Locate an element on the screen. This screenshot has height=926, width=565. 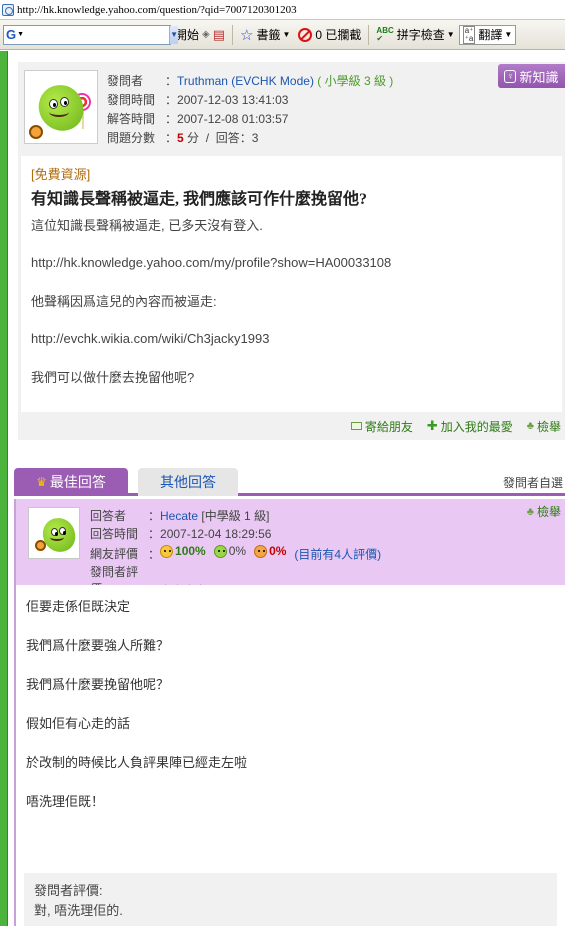
asker-evaluation-box: 發問者評價: 對, 唔洗理佢的. is located at coordinates (290, 899).